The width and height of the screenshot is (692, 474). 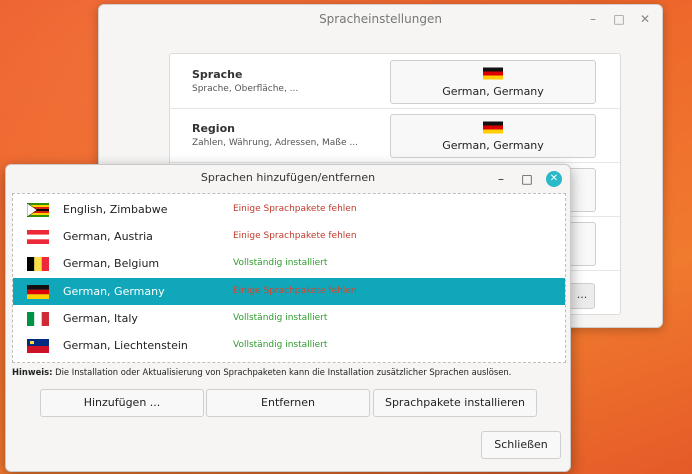 I want to click on list-item: German, Italy Vollständig installiert, so click(x=289, y=318).